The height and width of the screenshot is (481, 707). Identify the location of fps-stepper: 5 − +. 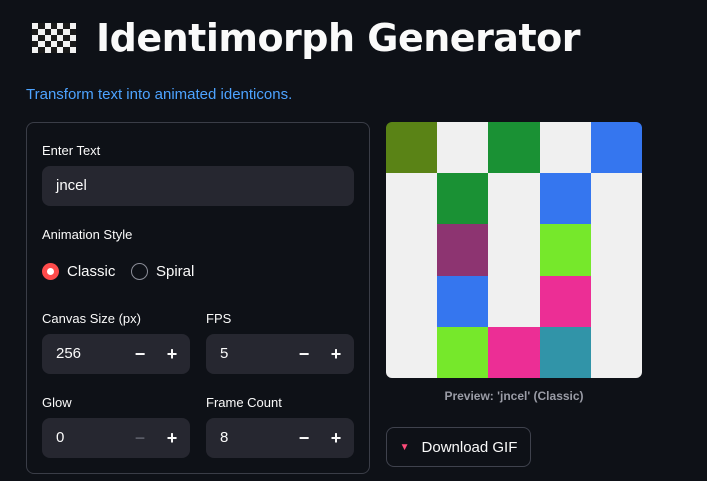
(280, 354).